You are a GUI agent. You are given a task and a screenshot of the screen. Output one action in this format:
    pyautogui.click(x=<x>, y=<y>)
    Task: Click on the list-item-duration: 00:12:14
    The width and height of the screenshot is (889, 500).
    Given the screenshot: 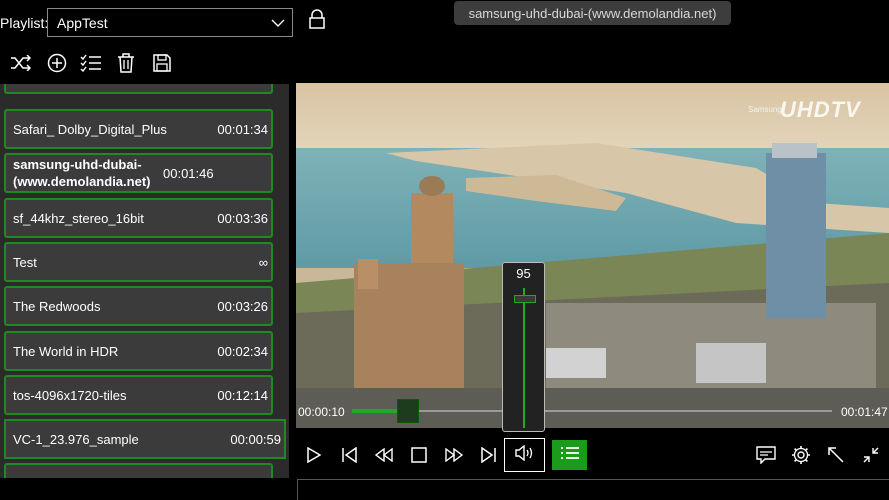 What is the action you would take?
    pyautogui.click(x=242, y=395)
    